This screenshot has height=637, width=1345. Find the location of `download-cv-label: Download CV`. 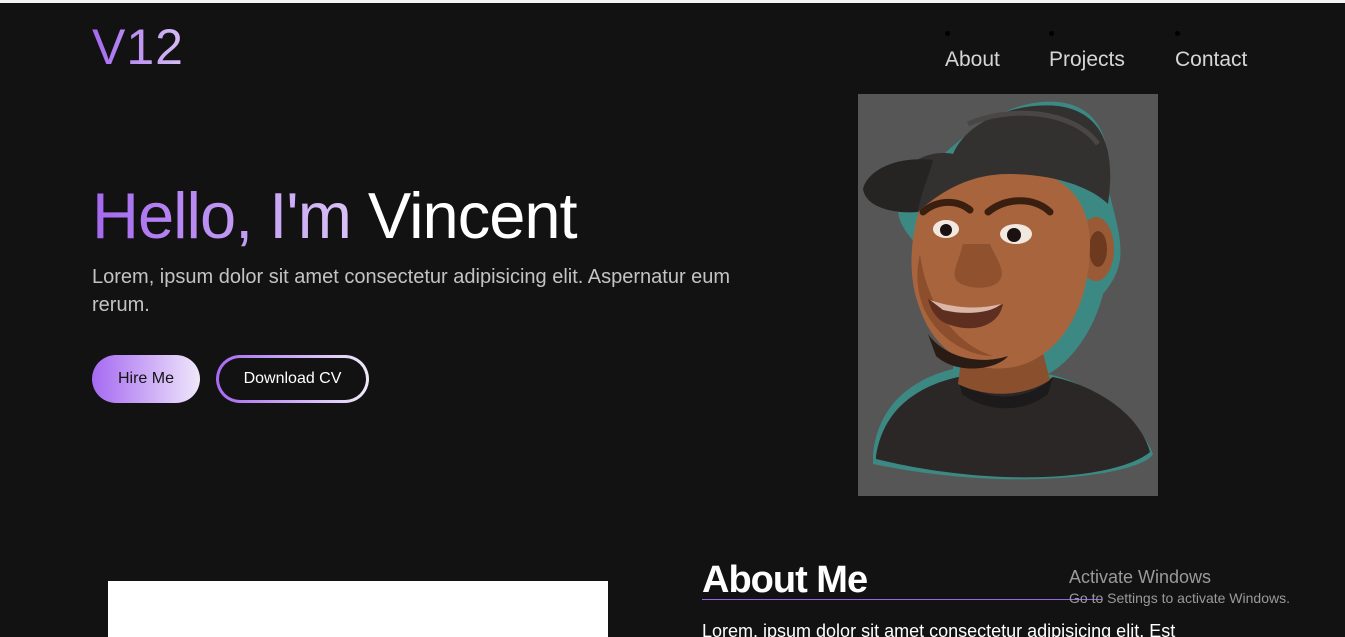

download-cv-label: Download CV is located at coordinates (292, 379).